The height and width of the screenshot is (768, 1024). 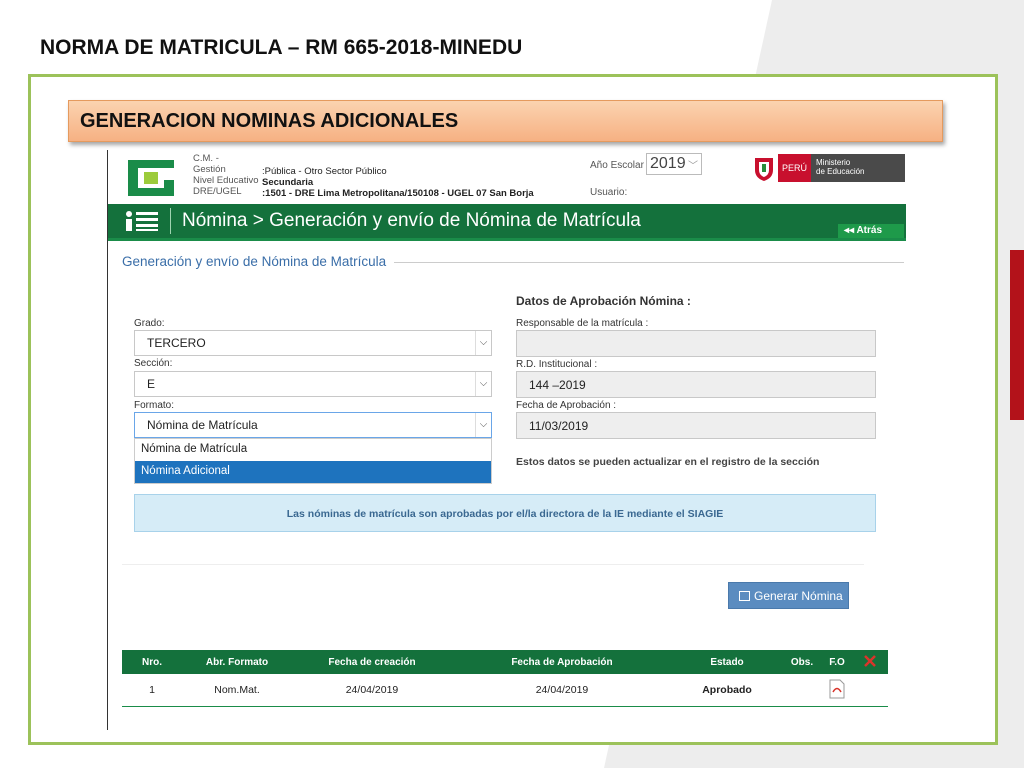 I want to click on formato-label: Formato:, so click(x=154, y=405).